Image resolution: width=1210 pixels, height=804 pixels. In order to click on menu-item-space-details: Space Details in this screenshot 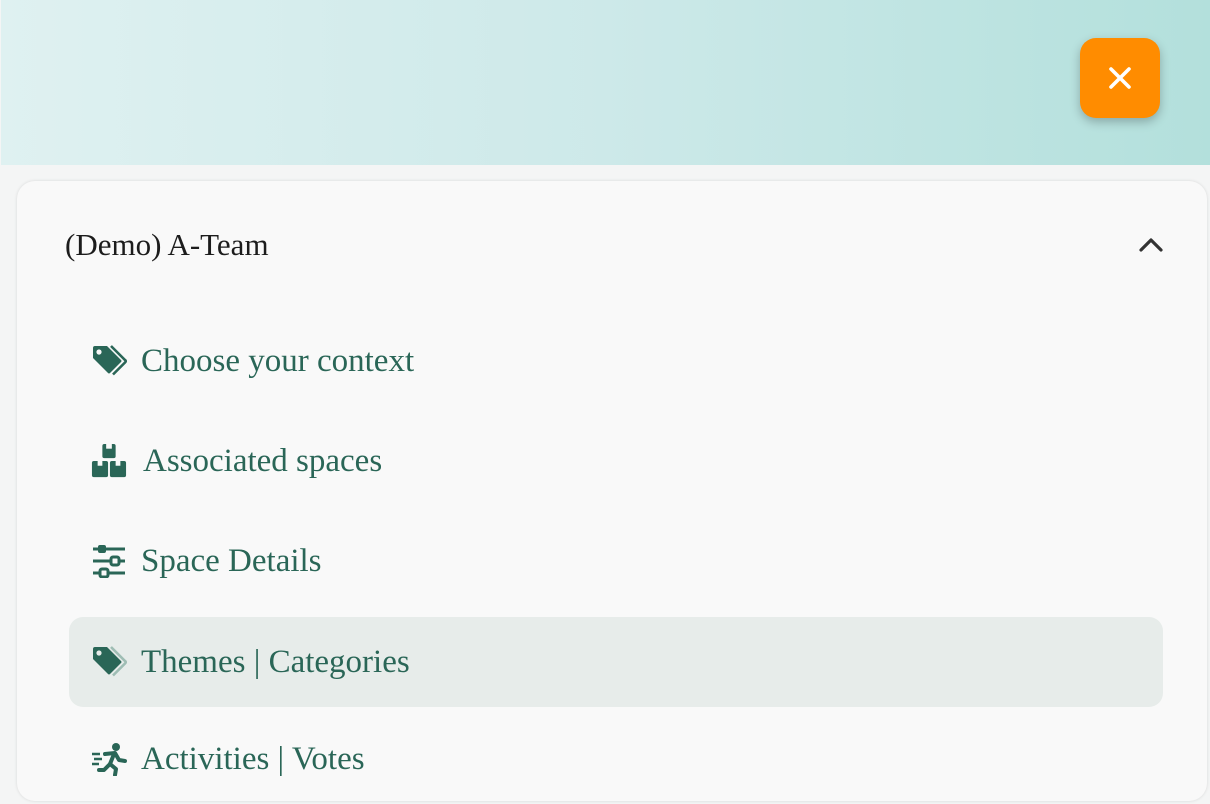, I will do `click(616, 561)`.